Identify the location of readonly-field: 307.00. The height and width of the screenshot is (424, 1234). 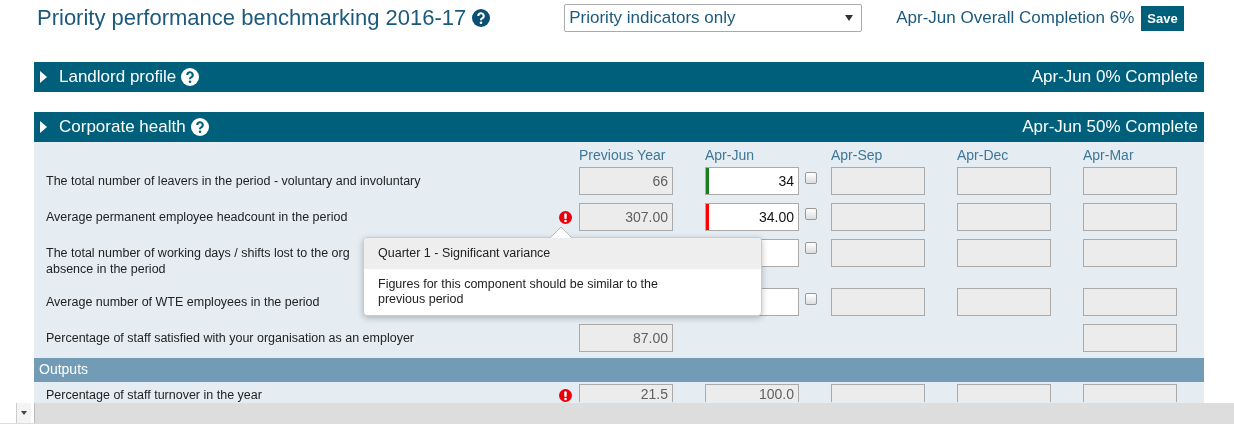
(626, 217).